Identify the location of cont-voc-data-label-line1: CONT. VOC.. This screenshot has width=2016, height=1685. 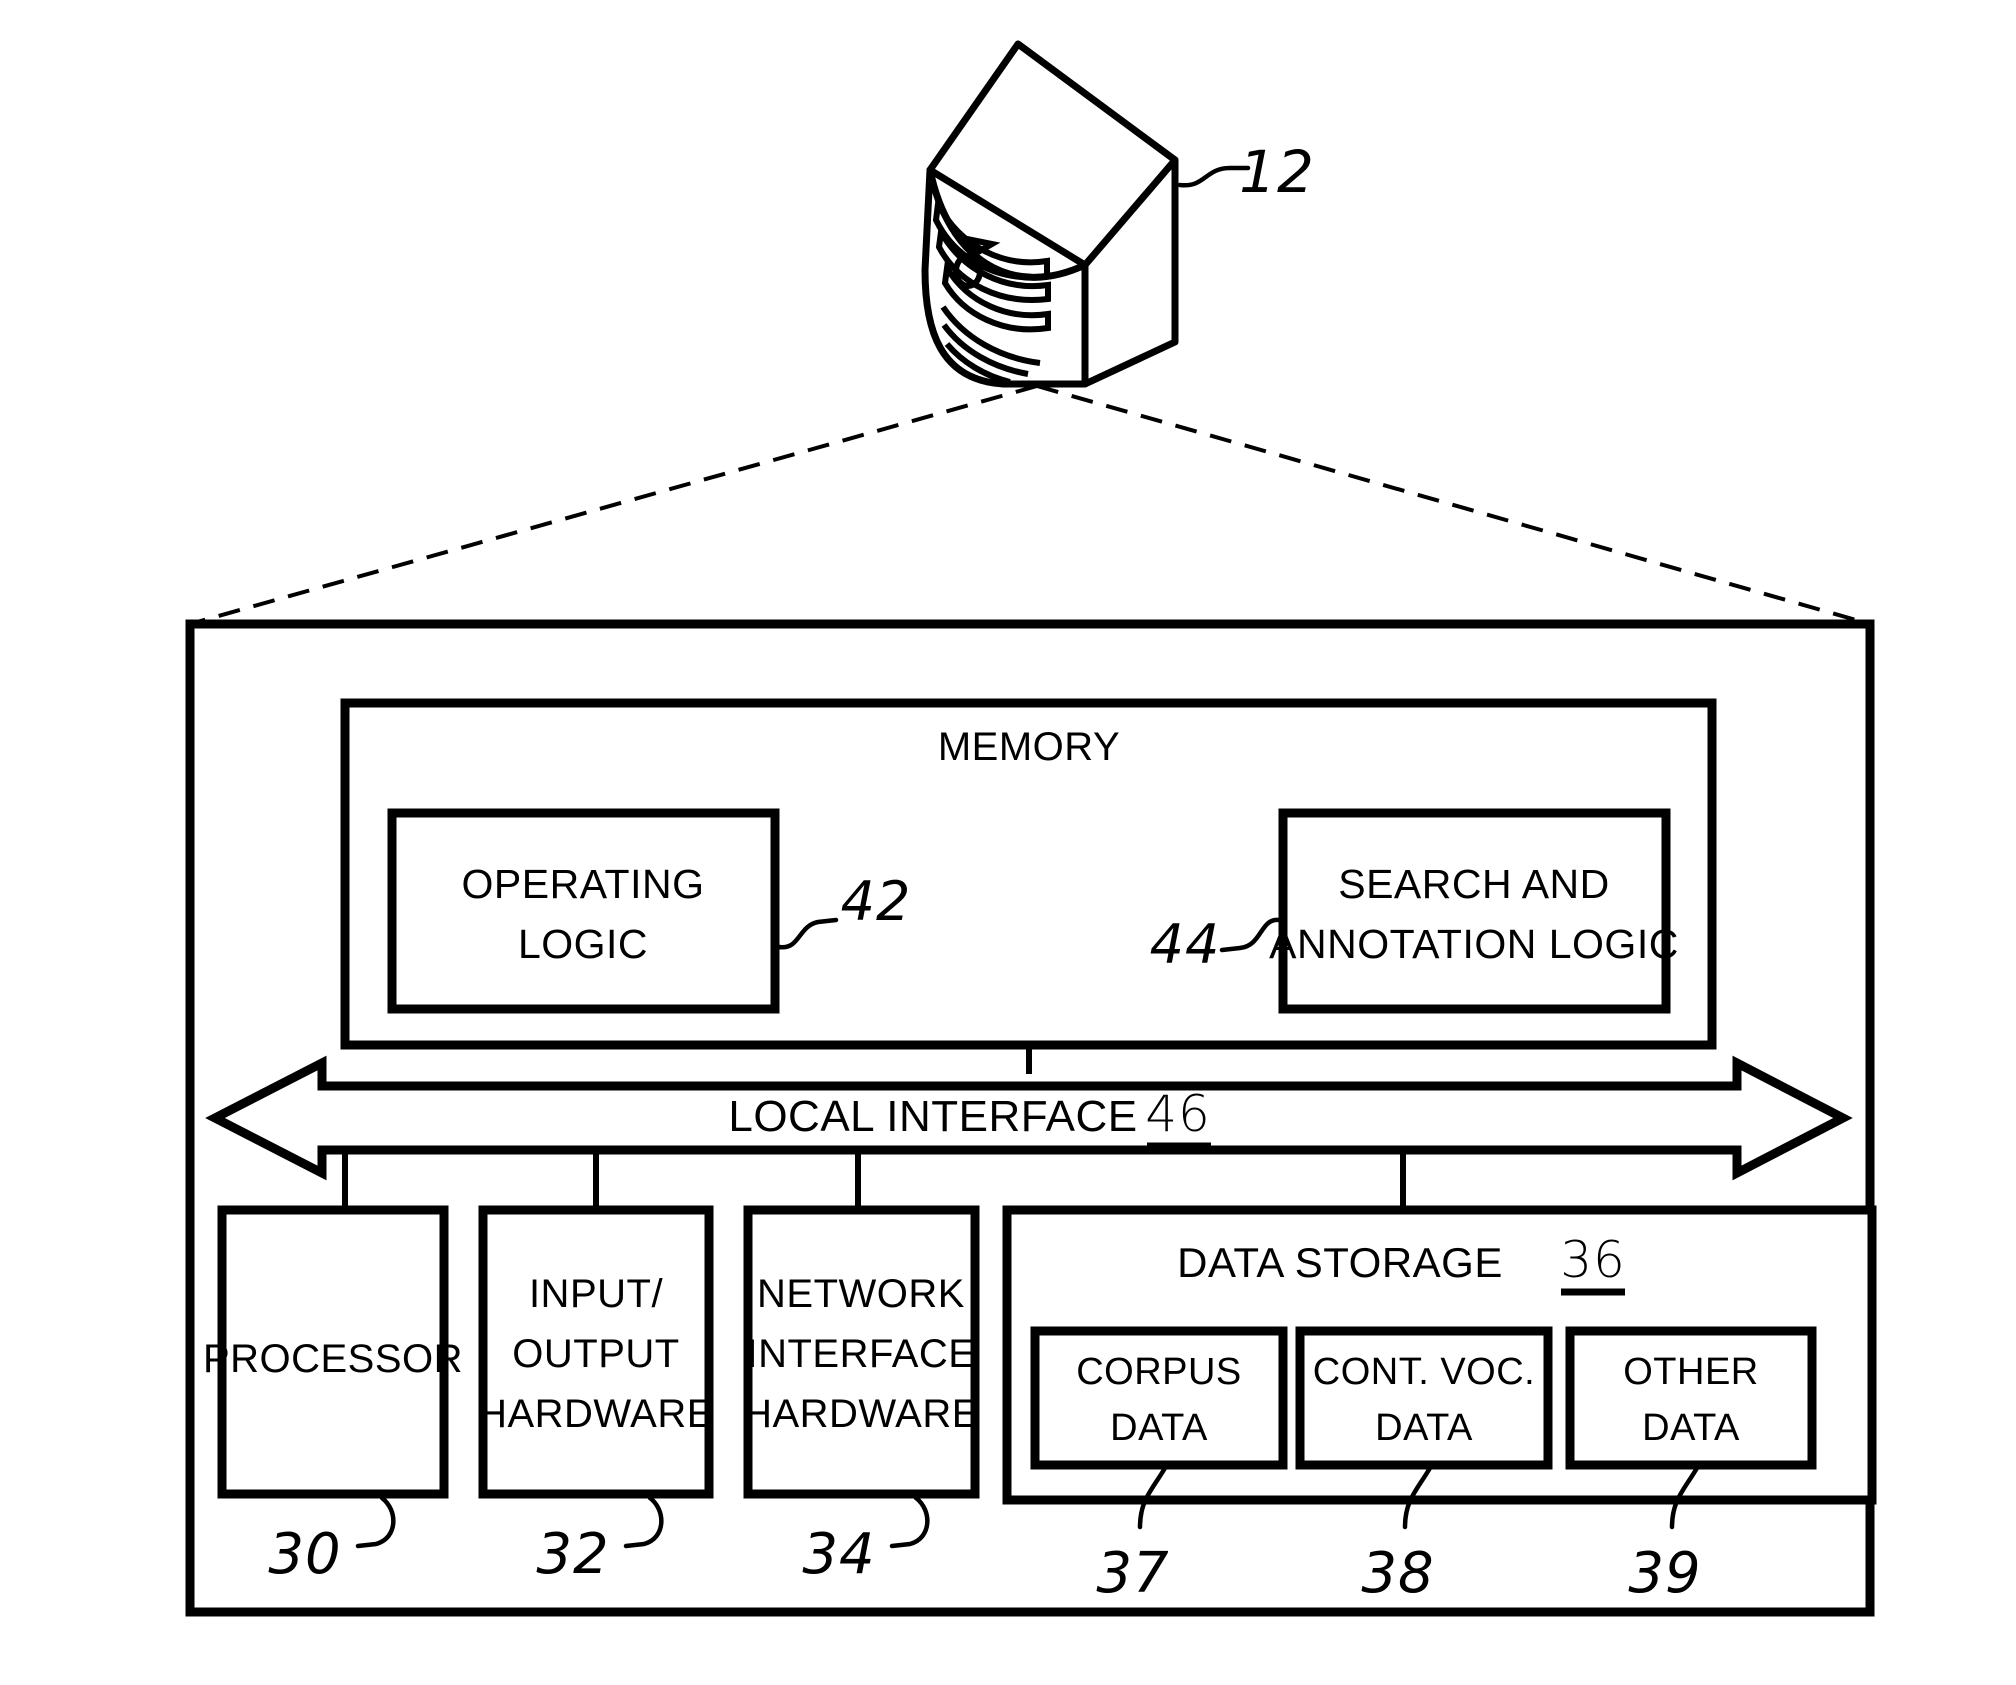
(1424, 1372).